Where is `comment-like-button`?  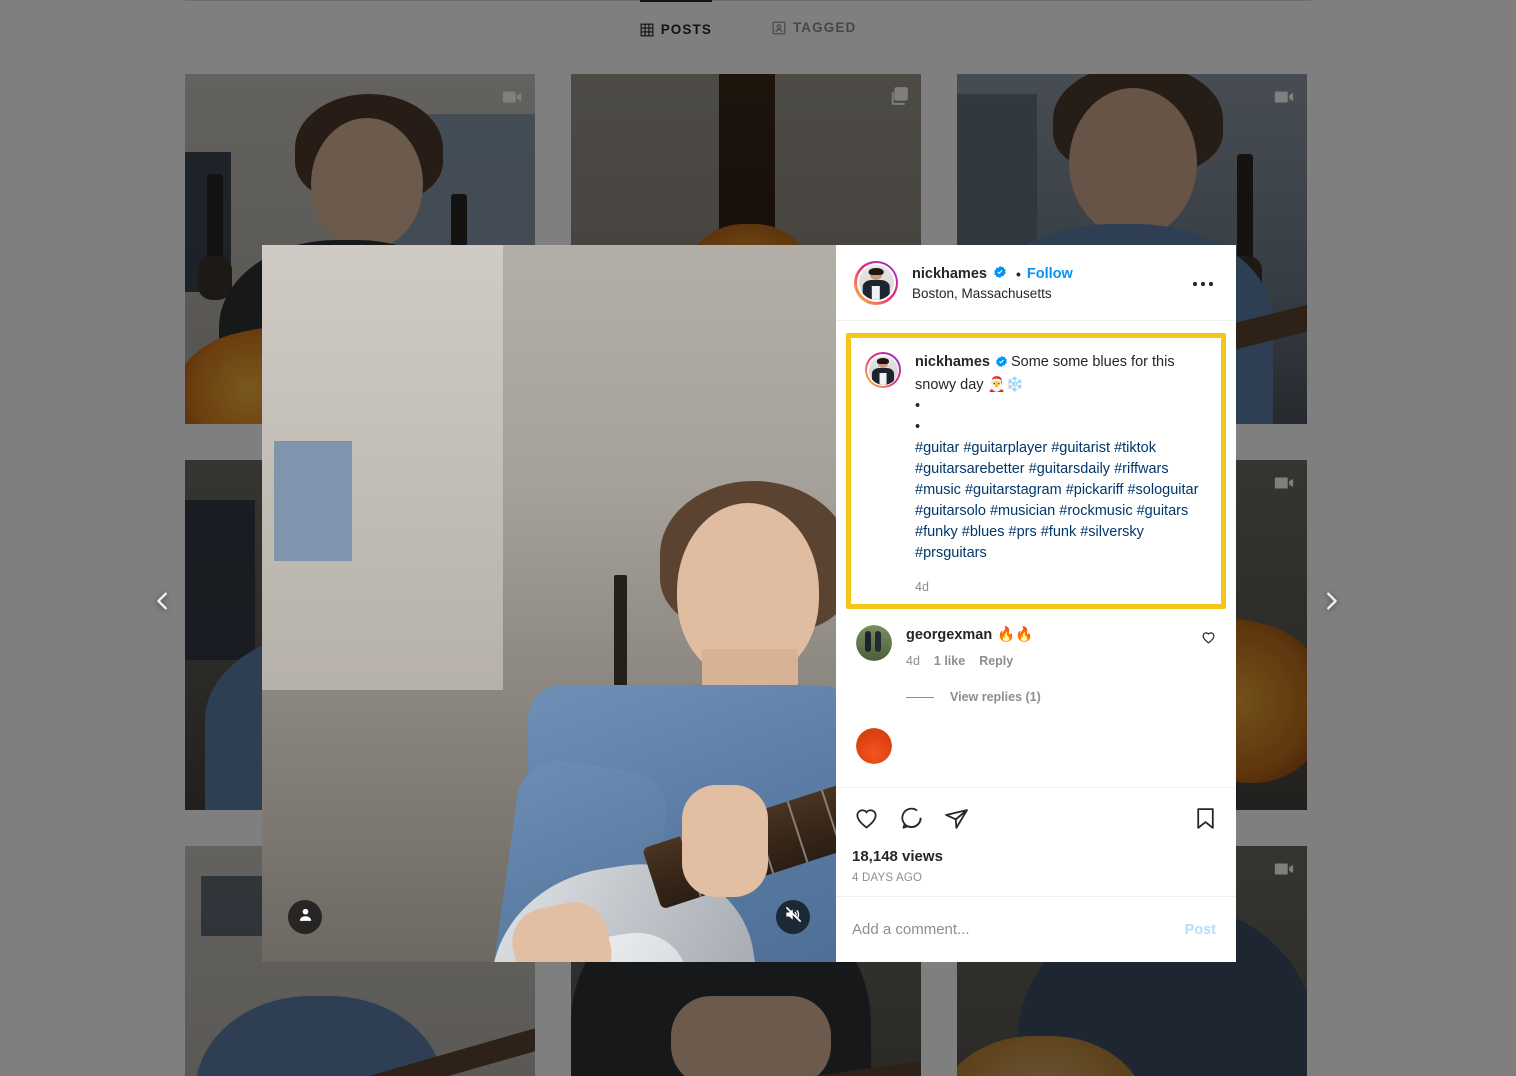 comment-like-button is located at coordinates (1208, 637).